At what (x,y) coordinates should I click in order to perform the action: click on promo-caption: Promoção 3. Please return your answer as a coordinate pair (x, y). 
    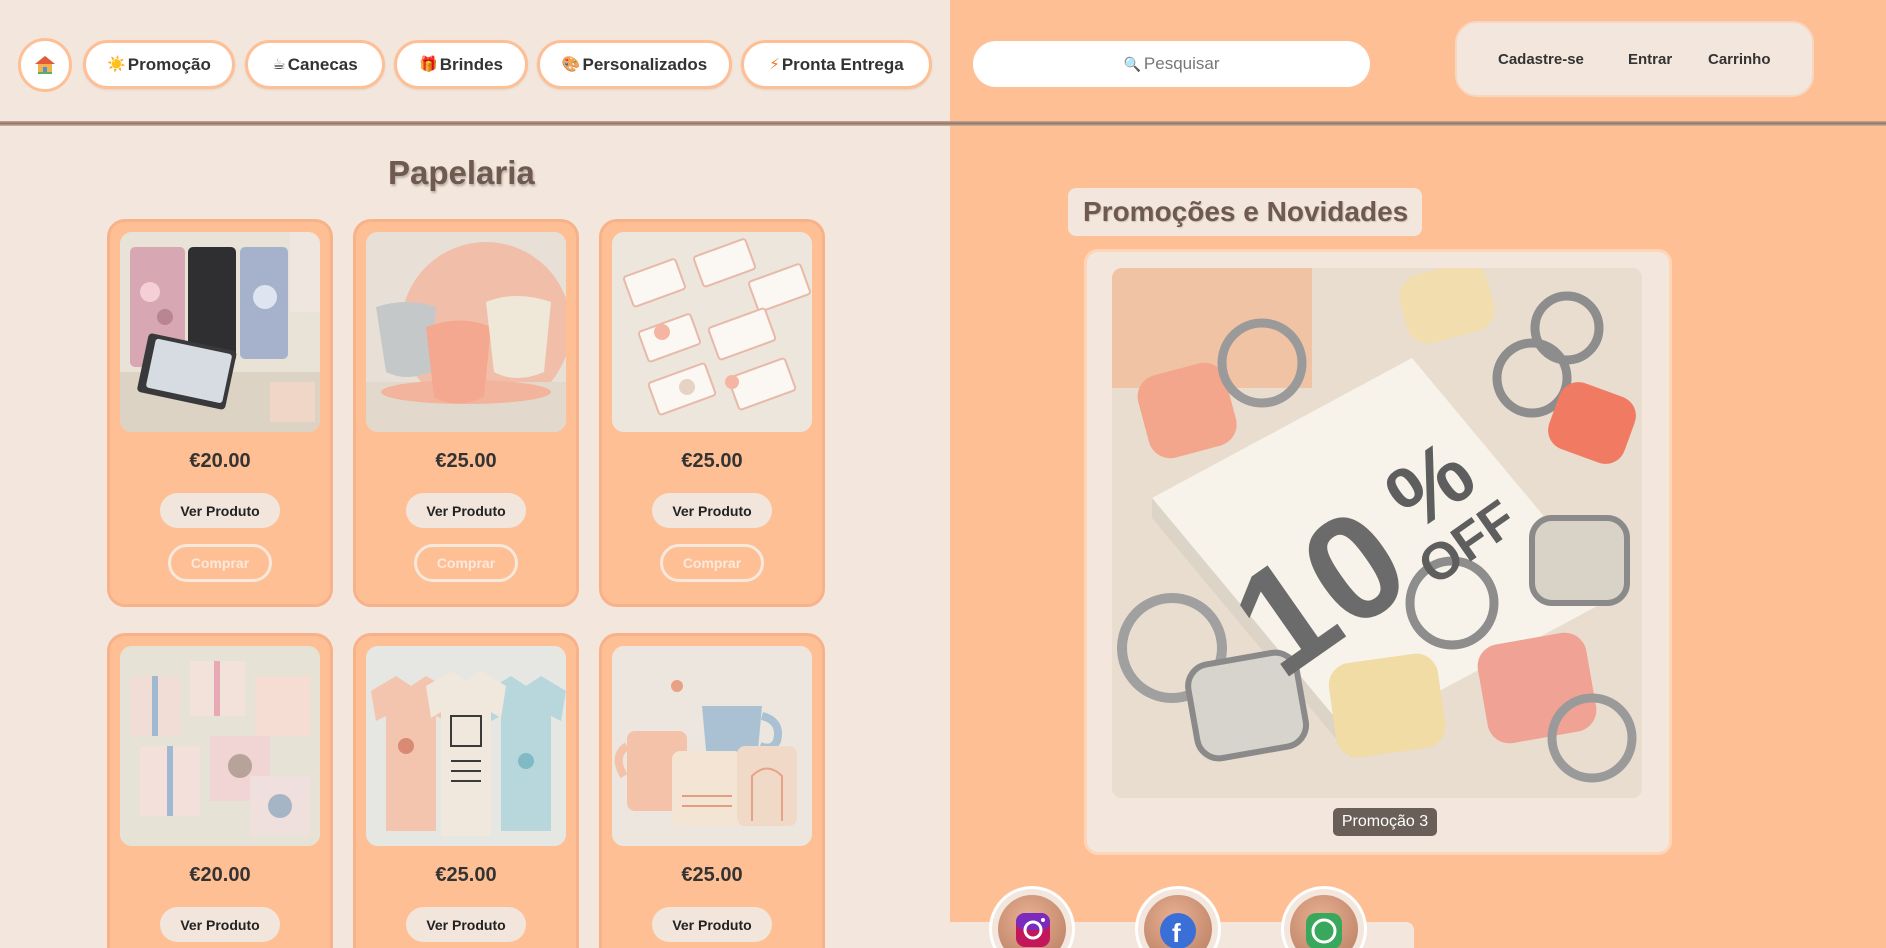
    Looking at the image, I should click on (1385, 822).